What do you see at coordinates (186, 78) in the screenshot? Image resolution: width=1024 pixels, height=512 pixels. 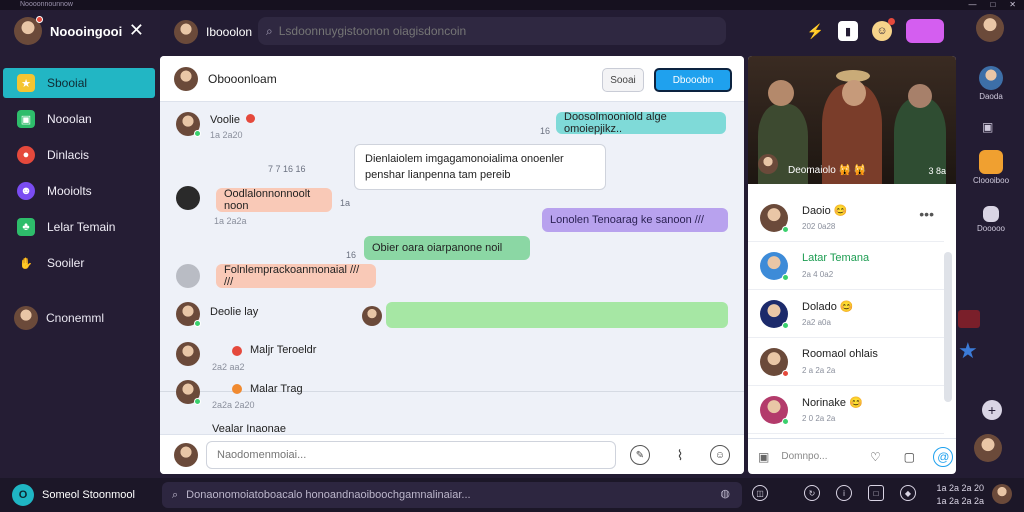 I see `chat-avatar` at bounding box center [186, 78].